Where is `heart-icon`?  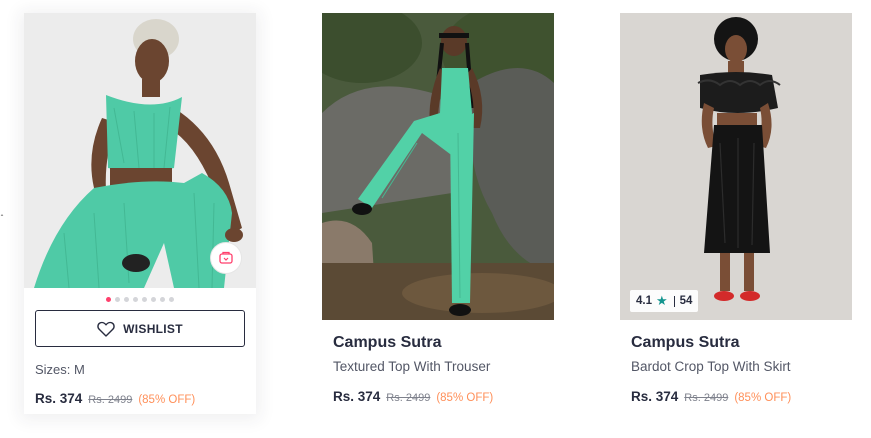
heart-icon is located at coordinates (106, 329).